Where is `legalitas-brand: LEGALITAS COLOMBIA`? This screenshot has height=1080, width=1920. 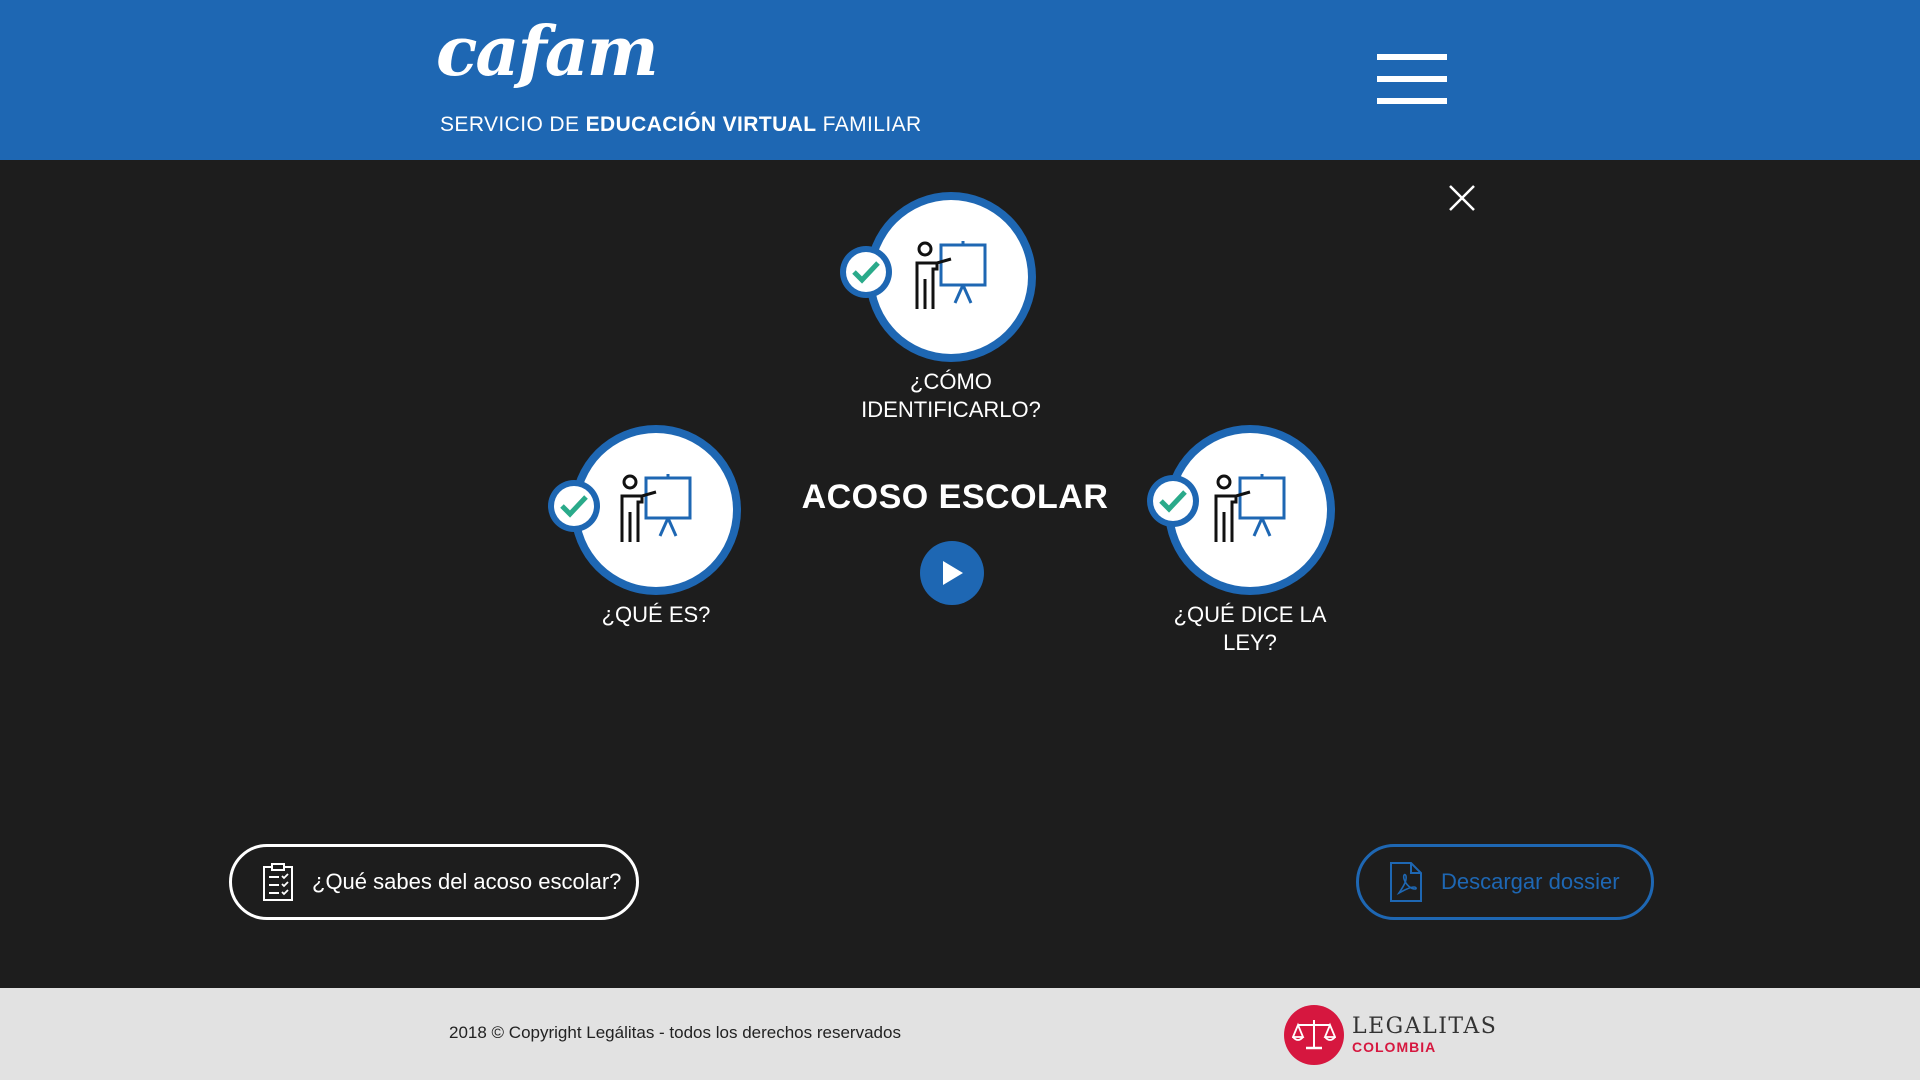
legalitas-brand: LEGALITAS COLOMBIA is located at coordinates (1425, 1035).